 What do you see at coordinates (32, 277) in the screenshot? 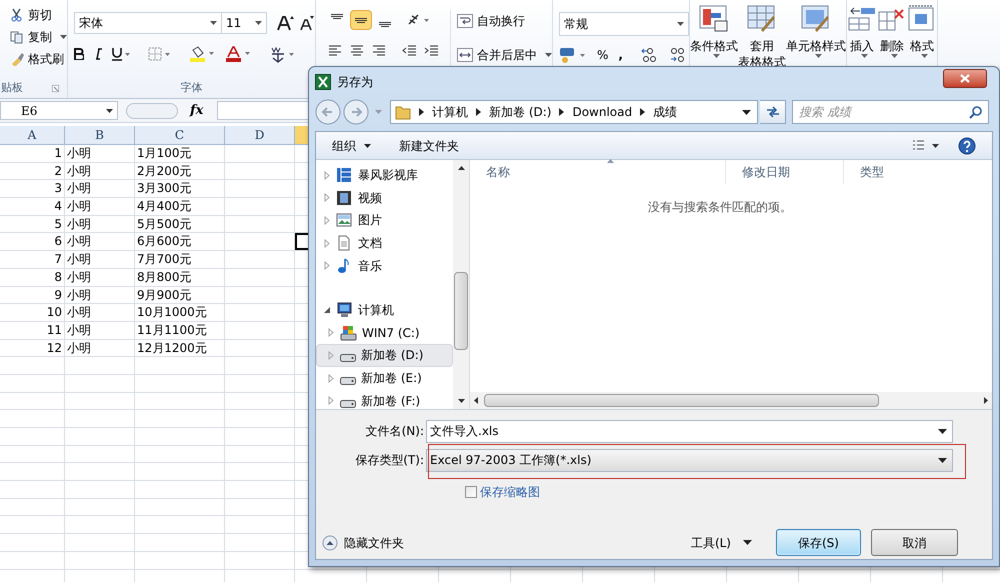
I see `table-cell: 8` at bounding box center [32, 277].